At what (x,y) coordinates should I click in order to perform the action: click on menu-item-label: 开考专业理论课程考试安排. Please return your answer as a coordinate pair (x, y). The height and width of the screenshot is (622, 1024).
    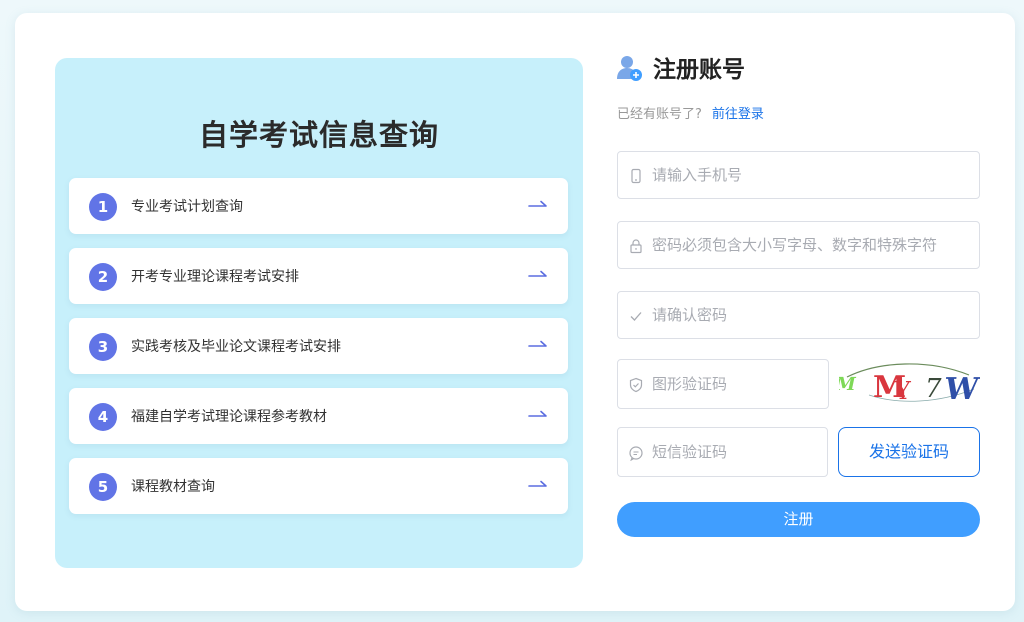
    Looking at the image, I should click on (215, 277).